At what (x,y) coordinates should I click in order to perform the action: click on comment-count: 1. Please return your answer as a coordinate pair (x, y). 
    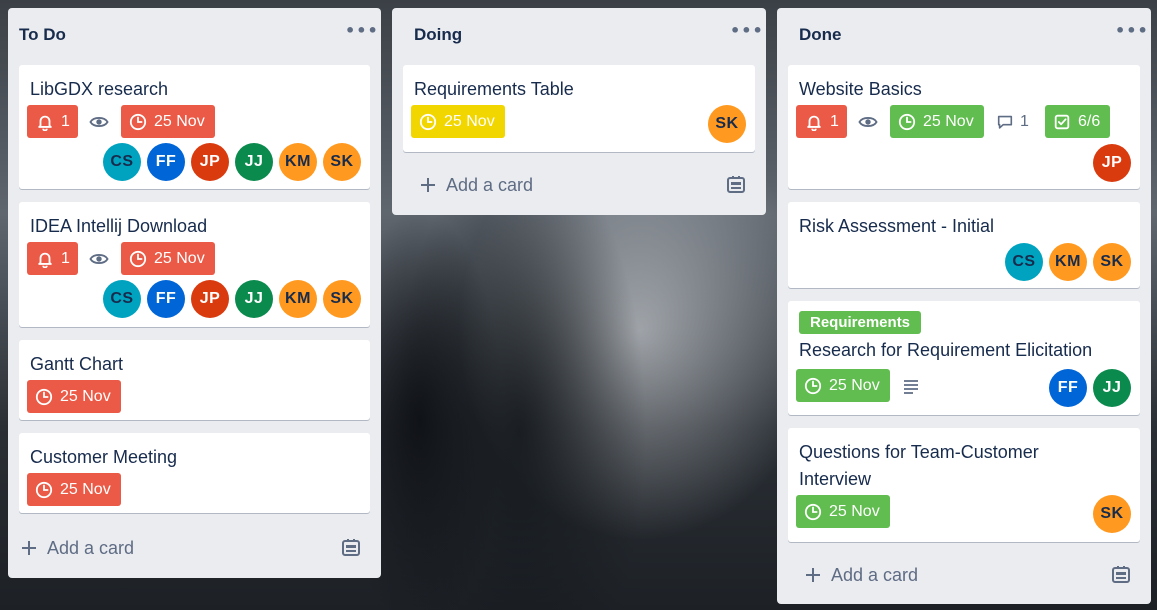
    Looking at the image, I should click on (1024, 121).